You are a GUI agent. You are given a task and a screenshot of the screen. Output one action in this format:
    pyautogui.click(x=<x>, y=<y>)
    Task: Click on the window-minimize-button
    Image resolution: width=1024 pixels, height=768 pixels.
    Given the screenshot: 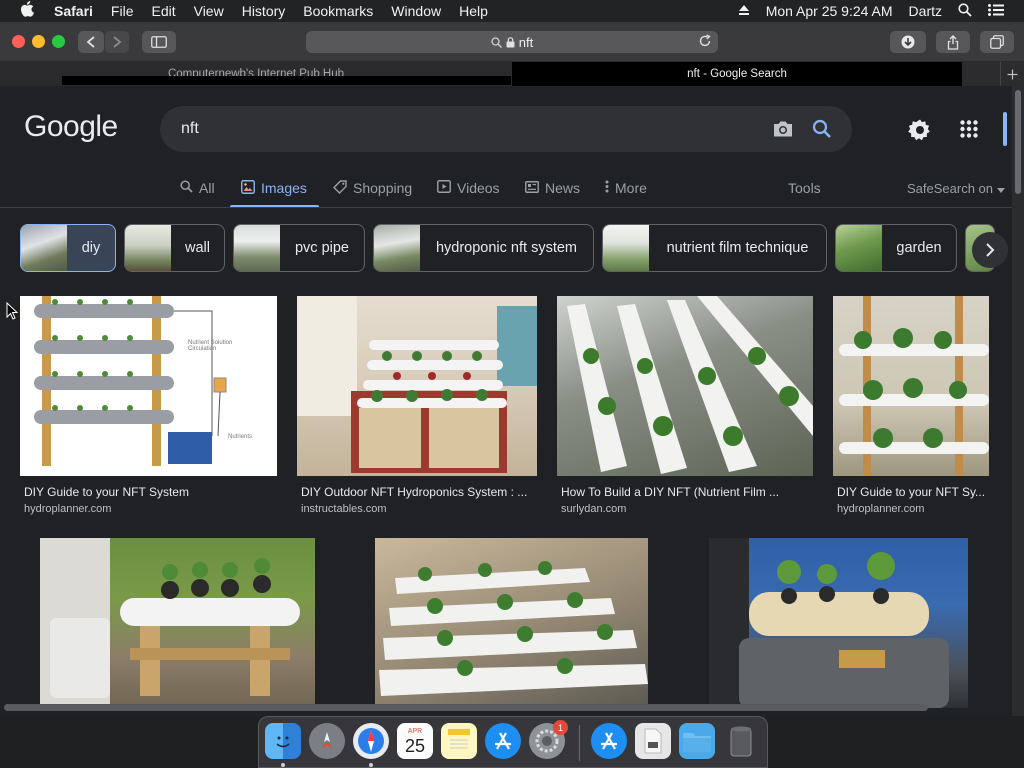 What is the action you would take?
    pyautogui.click(x=38, y=41)
    